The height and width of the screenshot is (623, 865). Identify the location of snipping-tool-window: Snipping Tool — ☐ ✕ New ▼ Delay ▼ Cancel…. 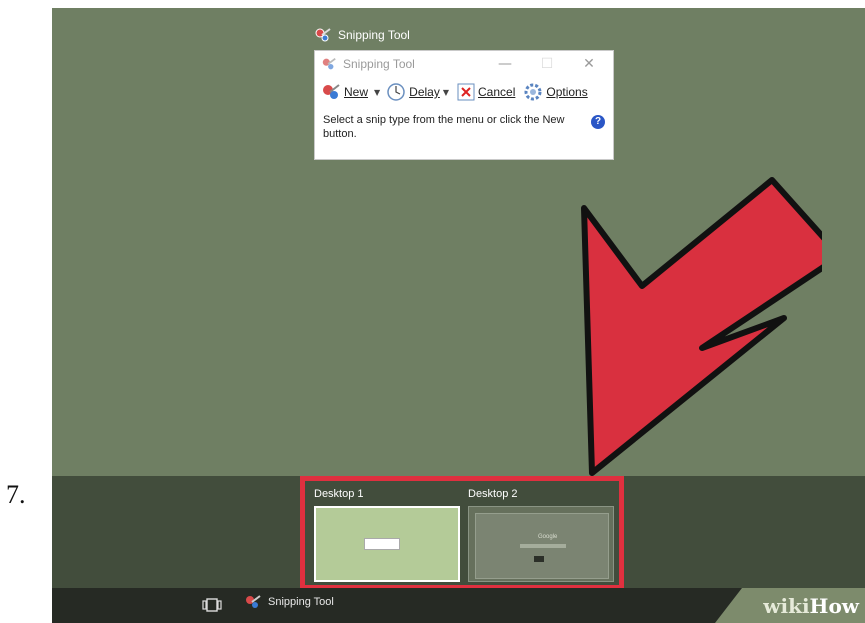
(464, 105).